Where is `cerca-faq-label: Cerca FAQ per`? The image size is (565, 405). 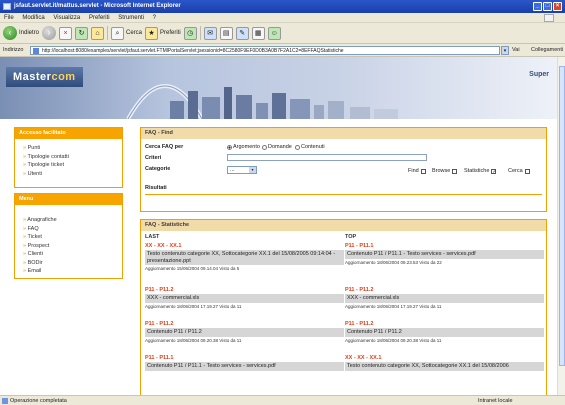
cerca-faq-label: Cerca FAQ per is located at coordinates (164, 147).